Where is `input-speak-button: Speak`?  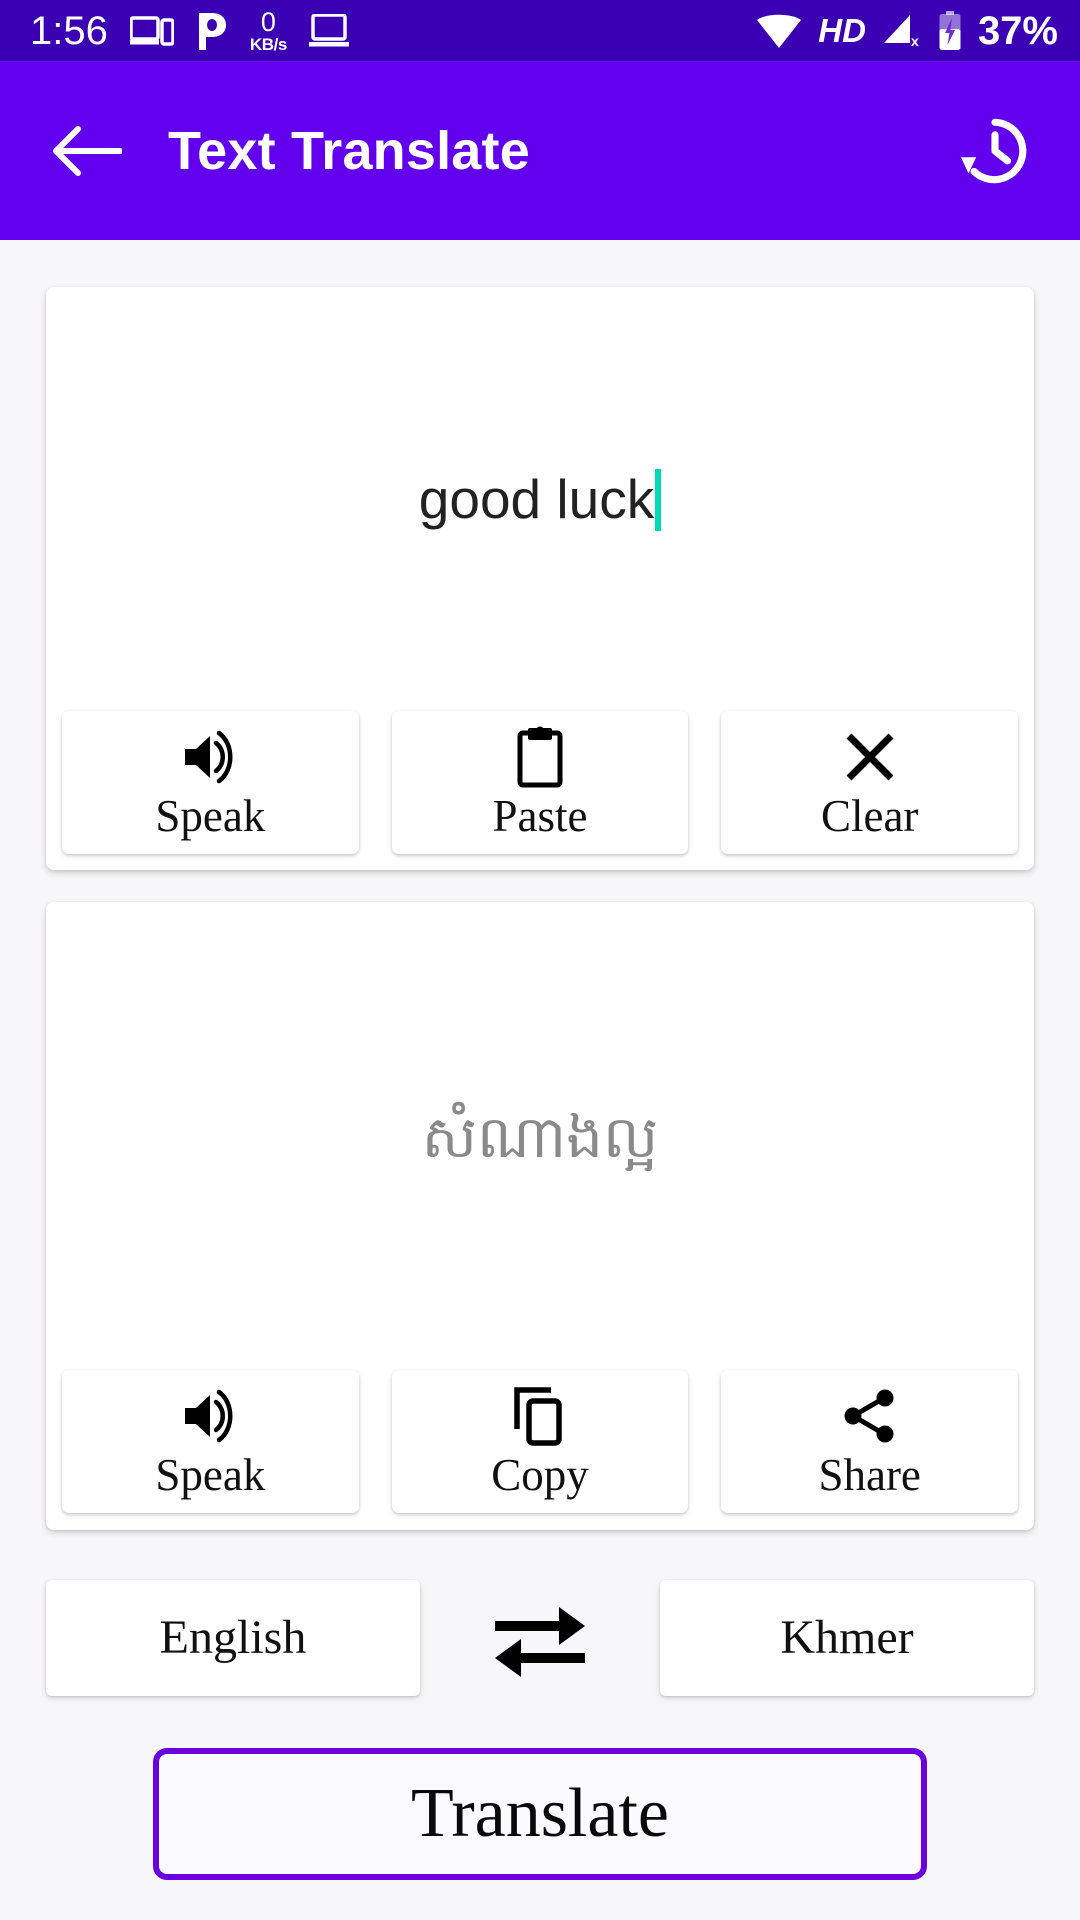 input-speak-button: Speak is located at coordinates (210, 782).